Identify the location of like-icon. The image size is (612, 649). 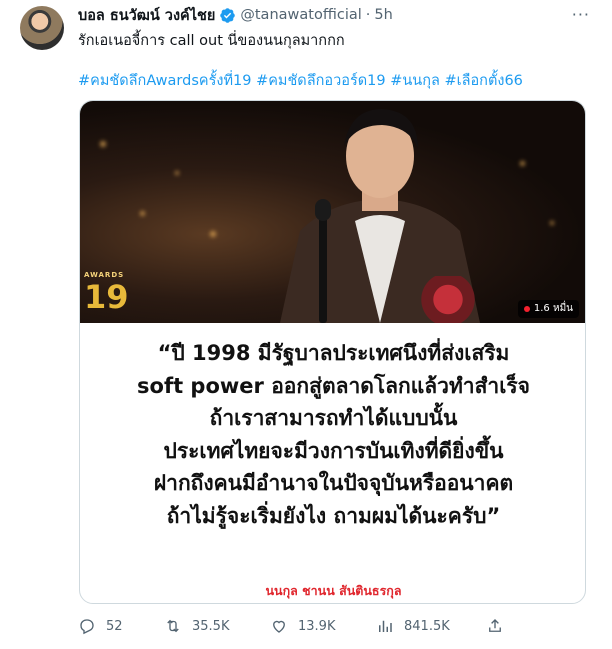
(279, 626).